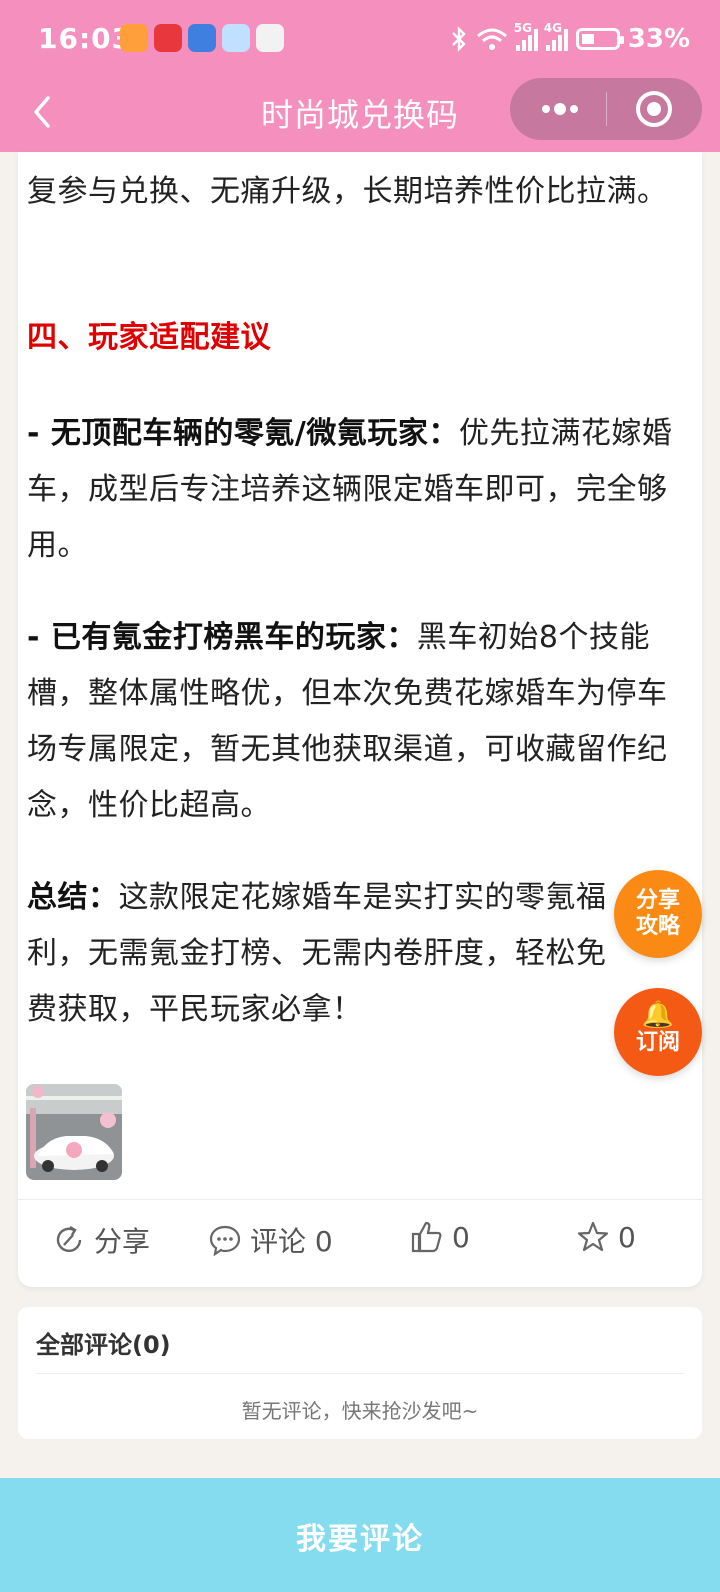 The image size is (720, 1592). I want to click on like-count: 0, so click(461, 1237).